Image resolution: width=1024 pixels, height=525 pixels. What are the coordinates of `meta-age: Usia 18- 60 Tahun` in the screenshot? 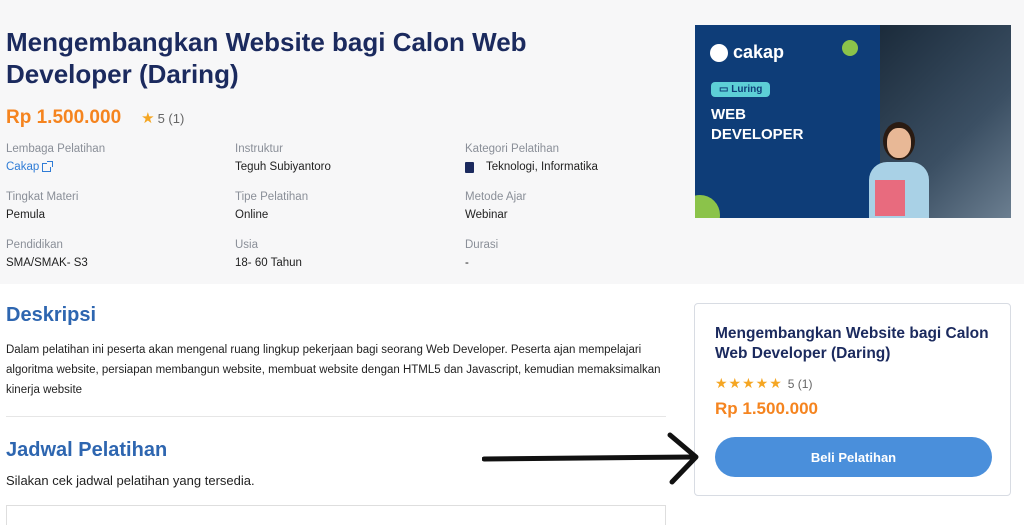 It's located at (268, 254).